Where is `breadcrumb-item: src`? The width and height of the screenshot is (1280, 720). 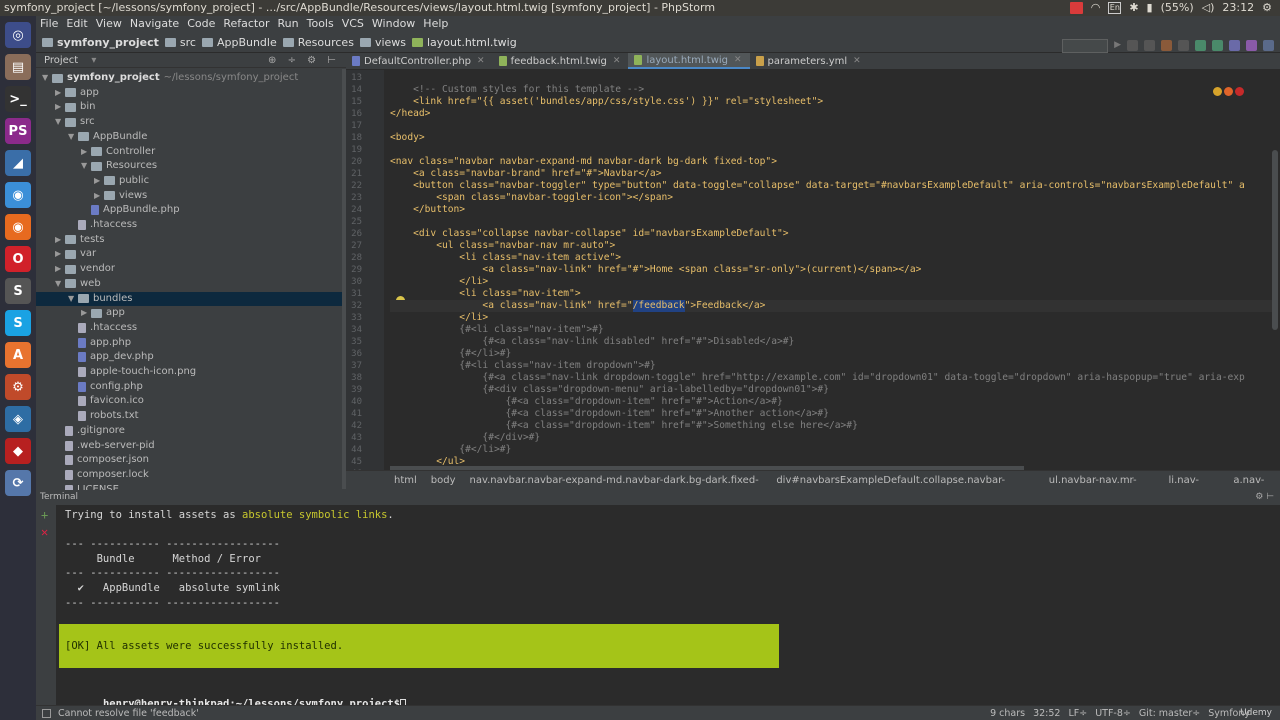
breadcrumb-item: src is located at coordinates (180, 42).